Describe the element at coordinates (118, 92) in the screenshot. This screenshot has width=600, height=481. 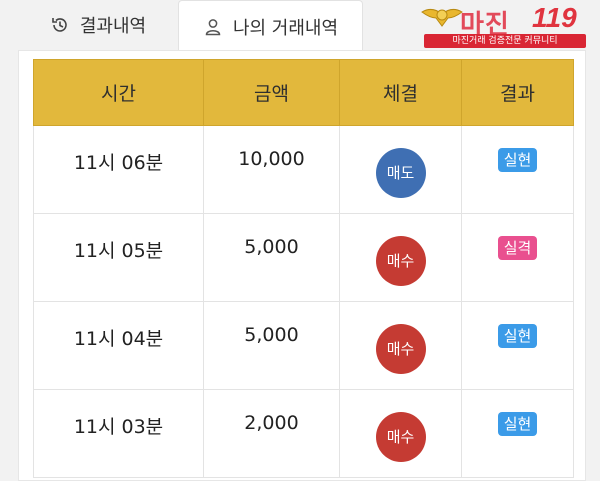
I see `header-time: 시간` at that location.